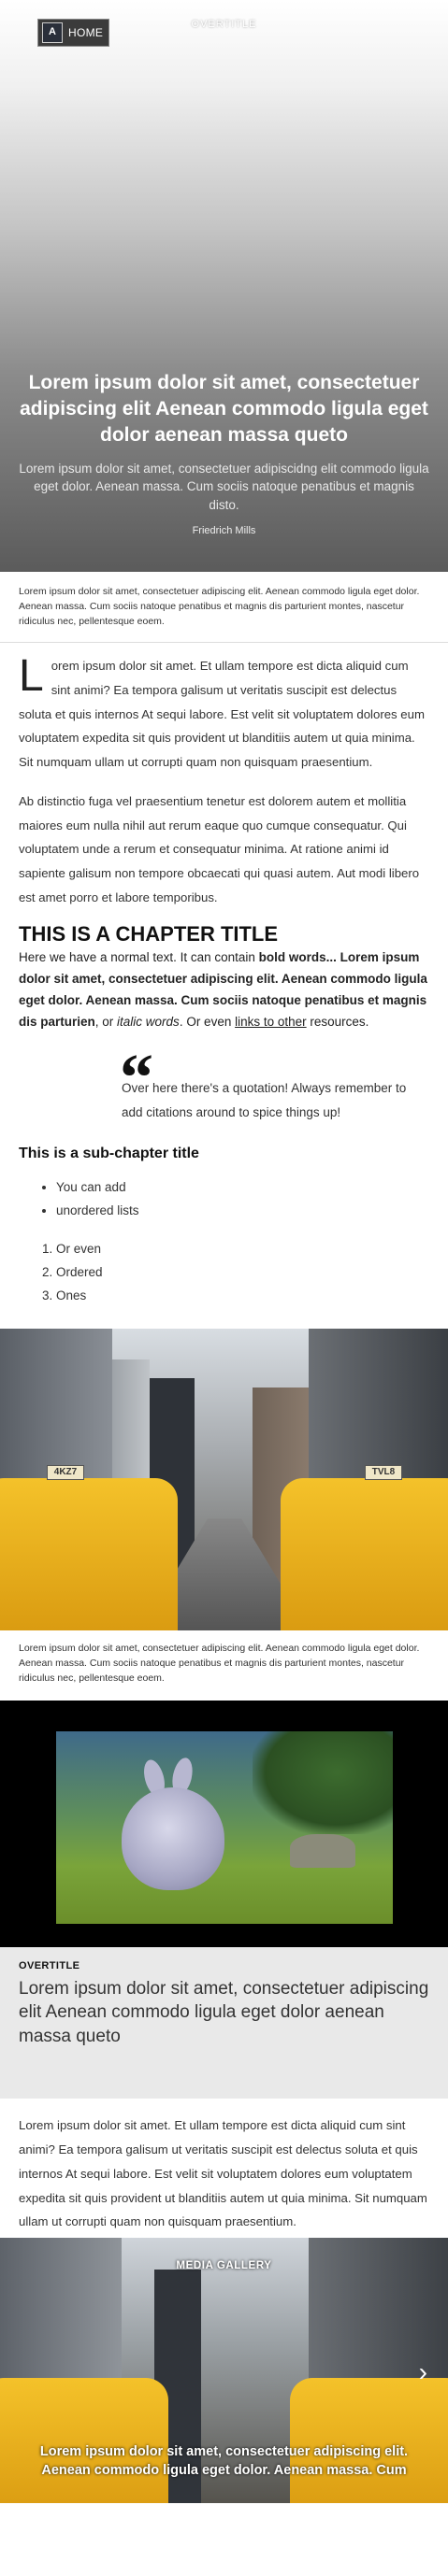 Image resolution: width=448 pixels, height=2576 pixels. What do you see at coordinates (271, 1022) in the screenshot?
I see `resource-link: links to other` at bounding box center [271, 1022].